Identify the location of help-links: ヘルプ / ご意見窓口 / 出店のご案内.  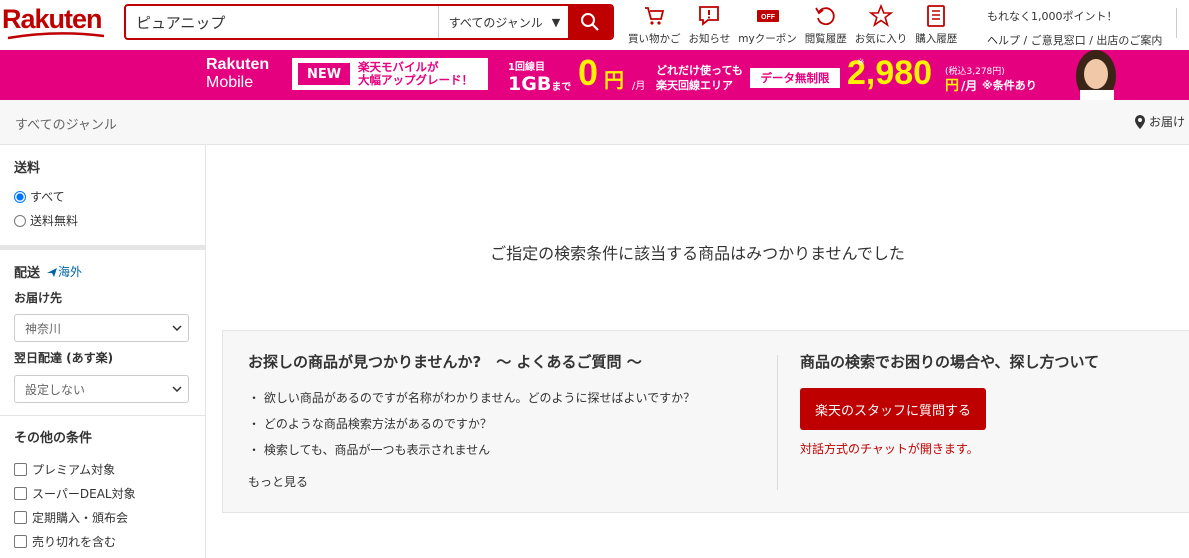
(1087, 40).